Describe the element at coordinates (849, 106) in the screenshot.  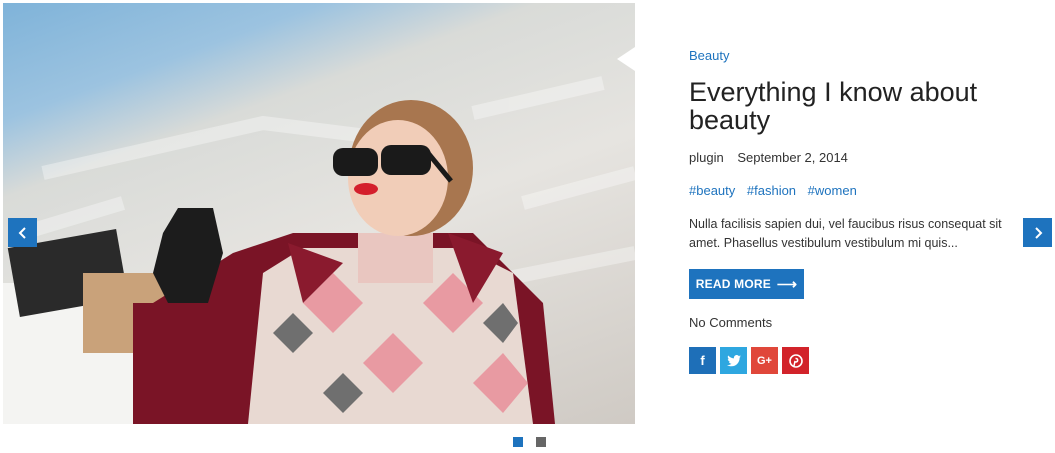
I see `post-title: Everything I know about beauty` at that location.